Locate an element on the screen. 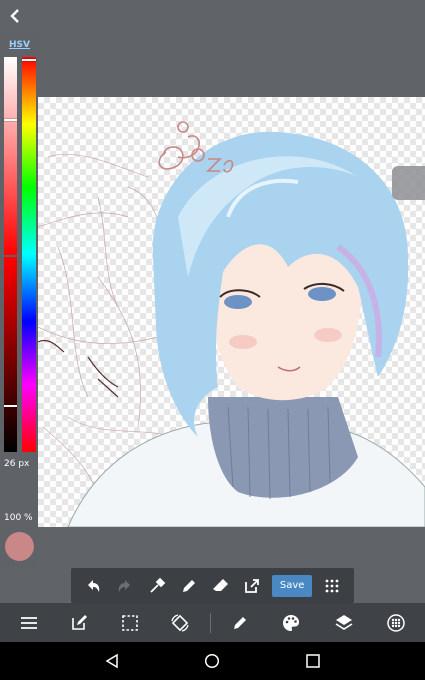  chevron-left-icon is located at coordinates (14, 16).